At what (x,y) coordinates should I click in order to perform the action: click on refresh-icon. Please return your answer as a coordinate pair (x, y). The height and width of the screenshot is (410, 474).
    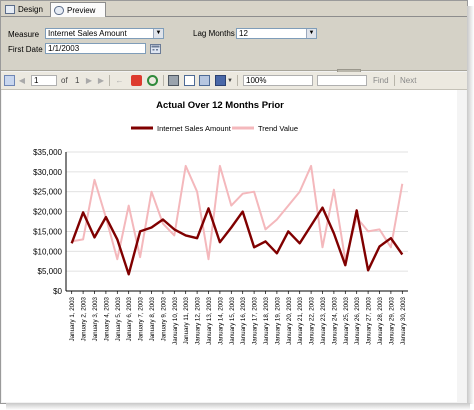
    Looking at the image, I should click on (152, 80).